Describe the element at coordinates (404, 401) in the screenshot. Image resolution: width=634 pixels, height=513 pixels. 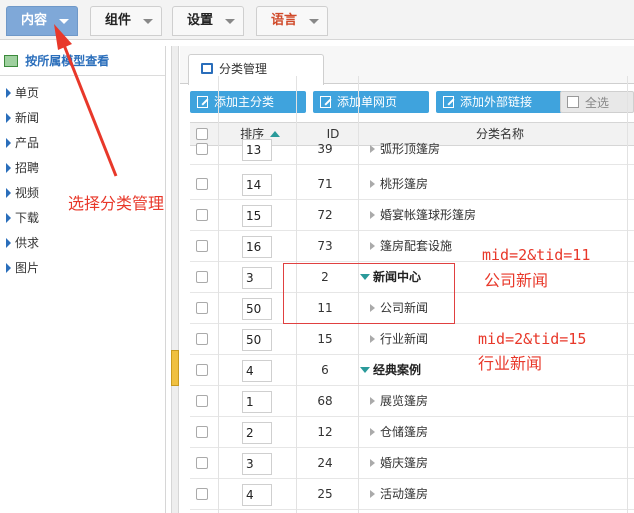
I see `category-name: 展览篷房` at that location.